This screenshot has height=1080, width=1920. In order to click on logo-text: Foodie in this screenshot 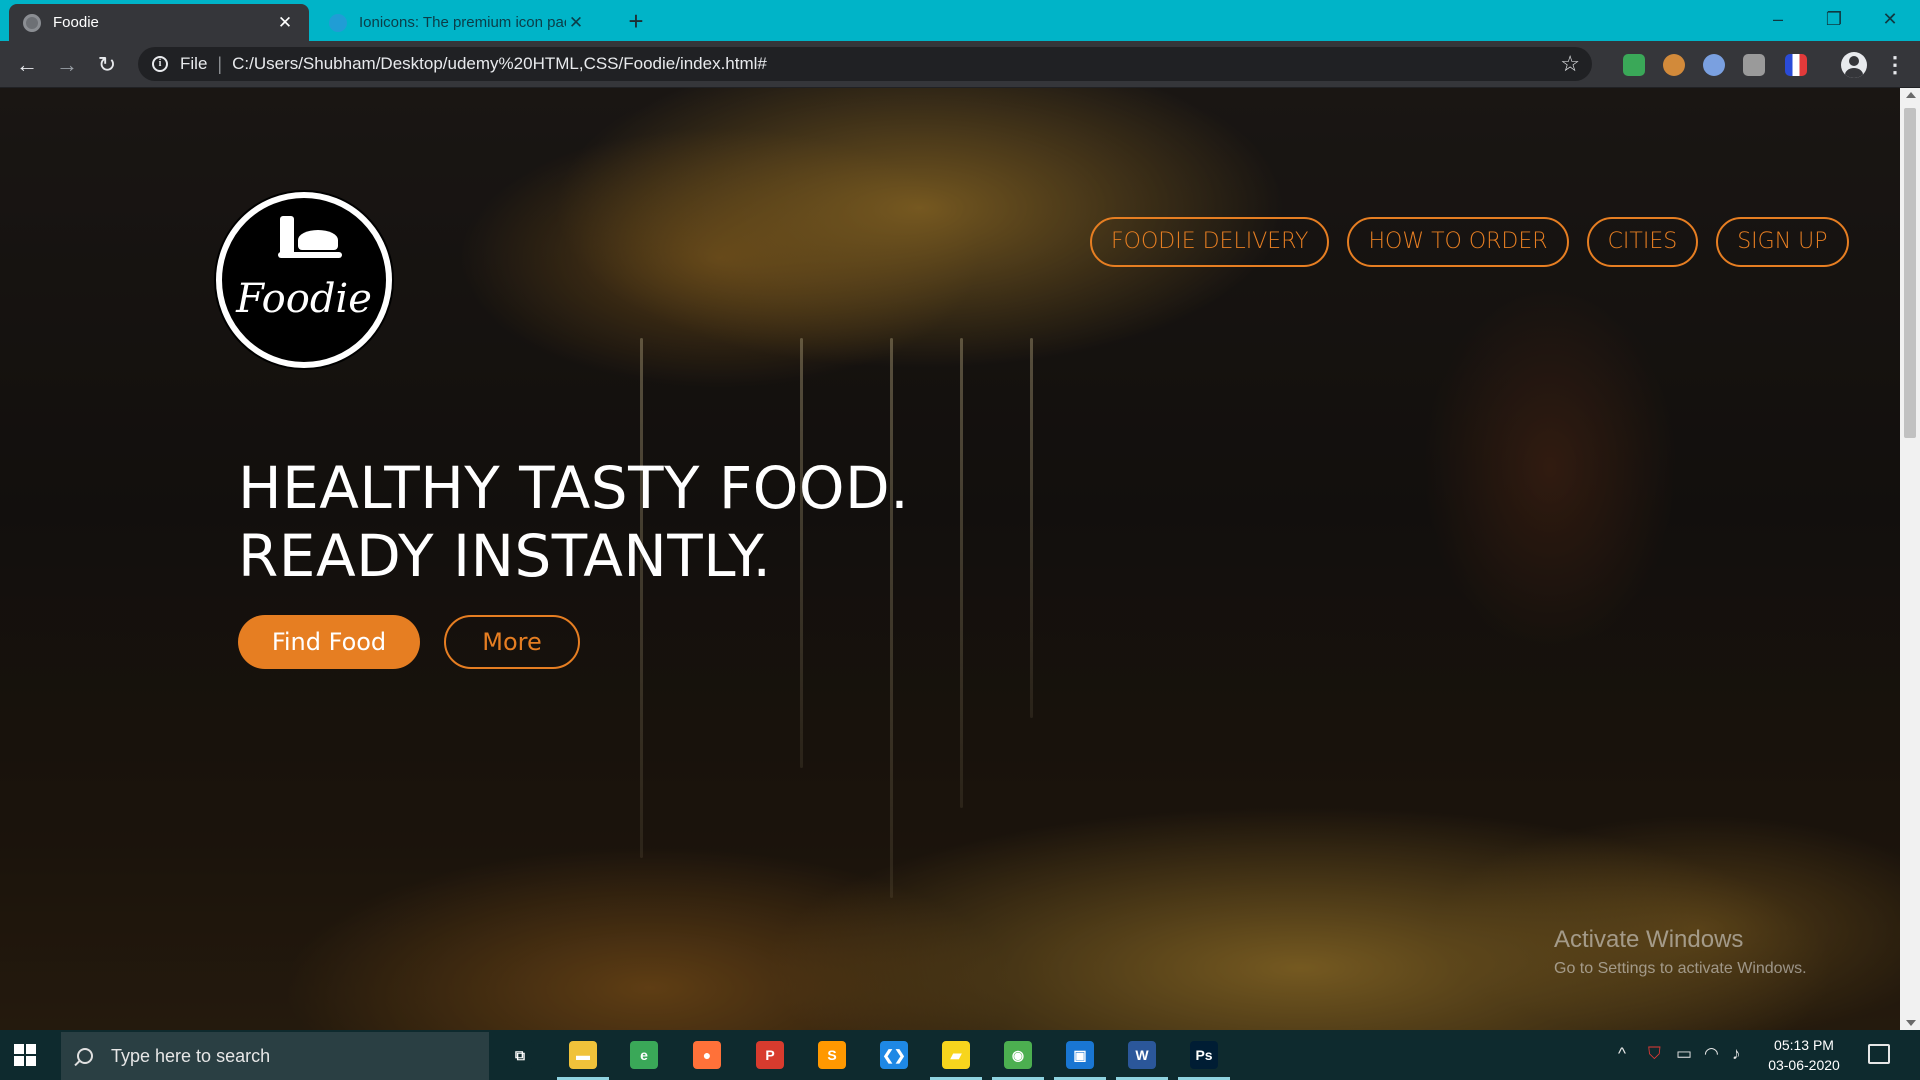, I will do `click(304, 299)`.